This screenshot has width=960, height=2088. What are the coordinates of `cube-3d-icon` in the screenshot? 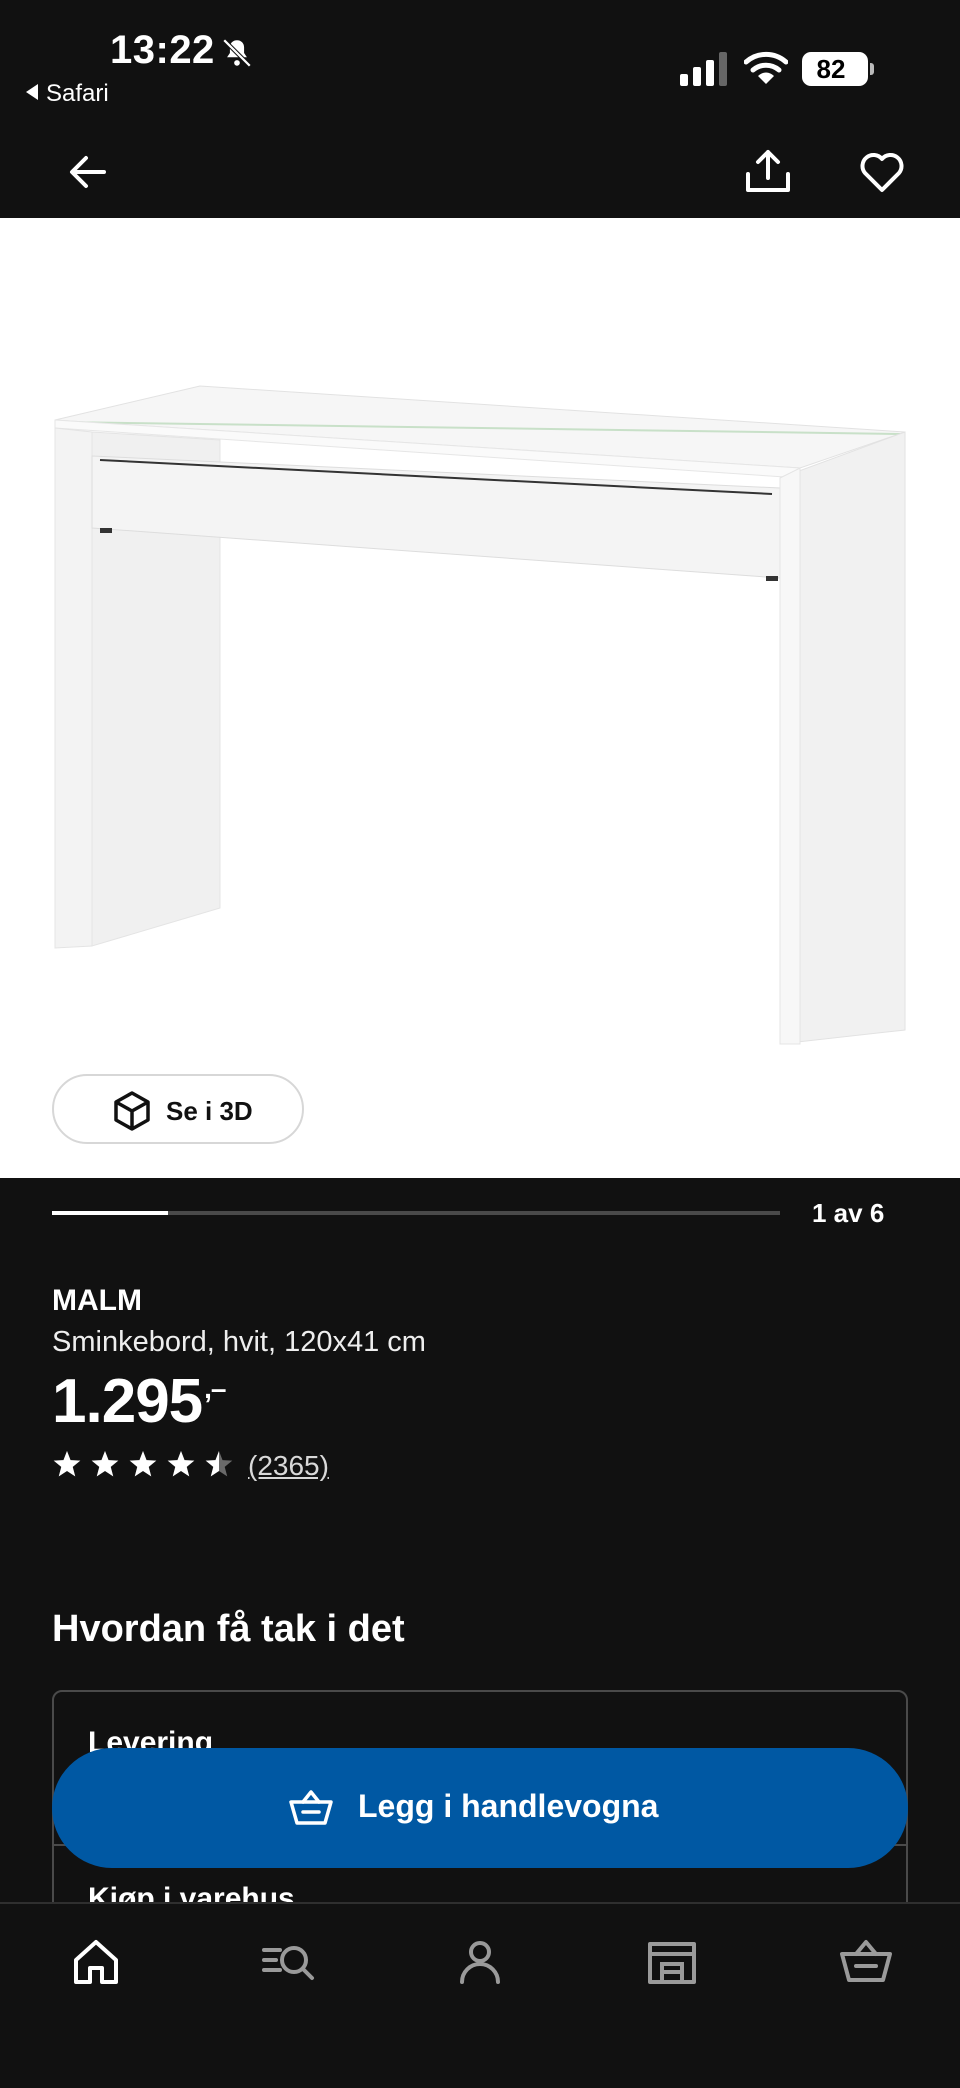 It's located at (132, 1111).